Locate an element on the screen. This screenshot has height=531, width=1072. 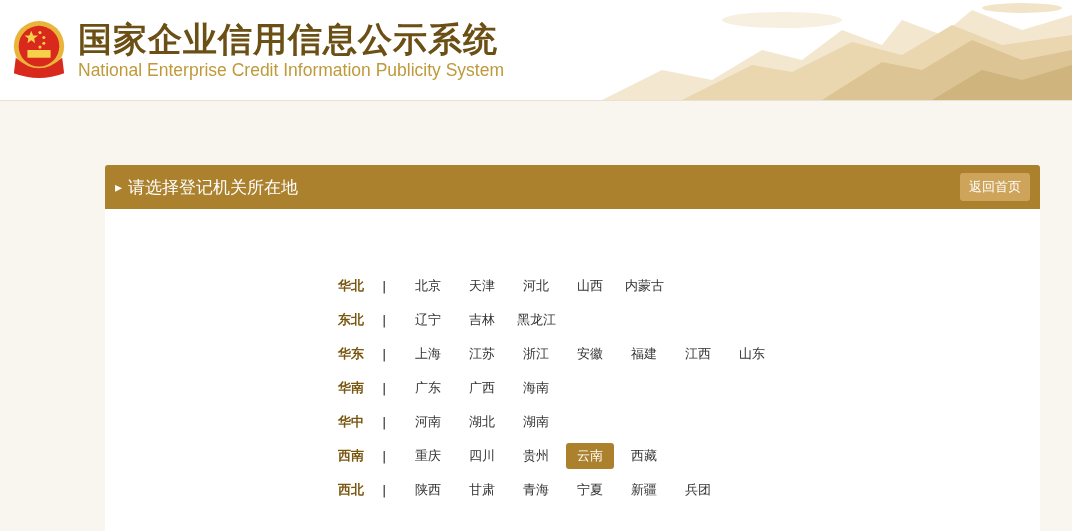
province-link: 宁夏 is located at coordinates (590, 490).